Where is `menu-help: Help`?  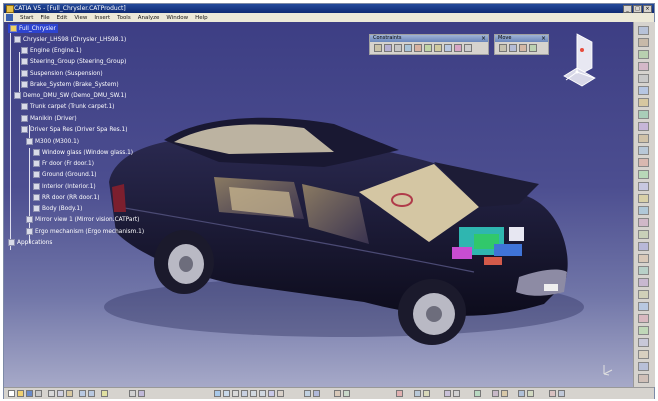
menu-help: Help is located at coordinates (201, 18).